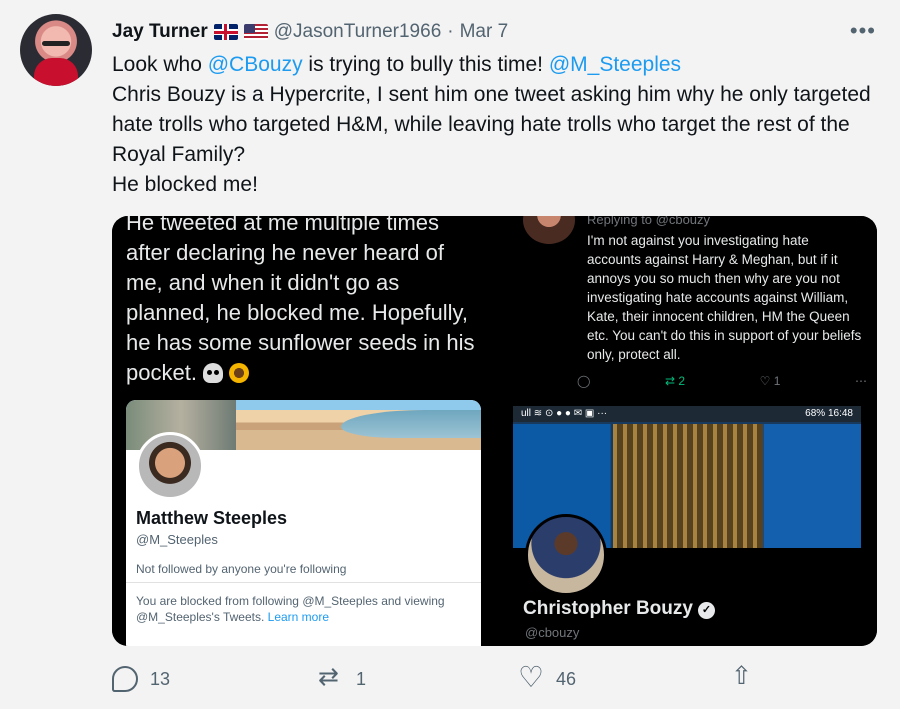 The width and height of the screenshot is (900, 709). What do you see at coordinates (682, 381) in the screenshot?
I see `retweet-number: 2` at bounding box center [682, 381].